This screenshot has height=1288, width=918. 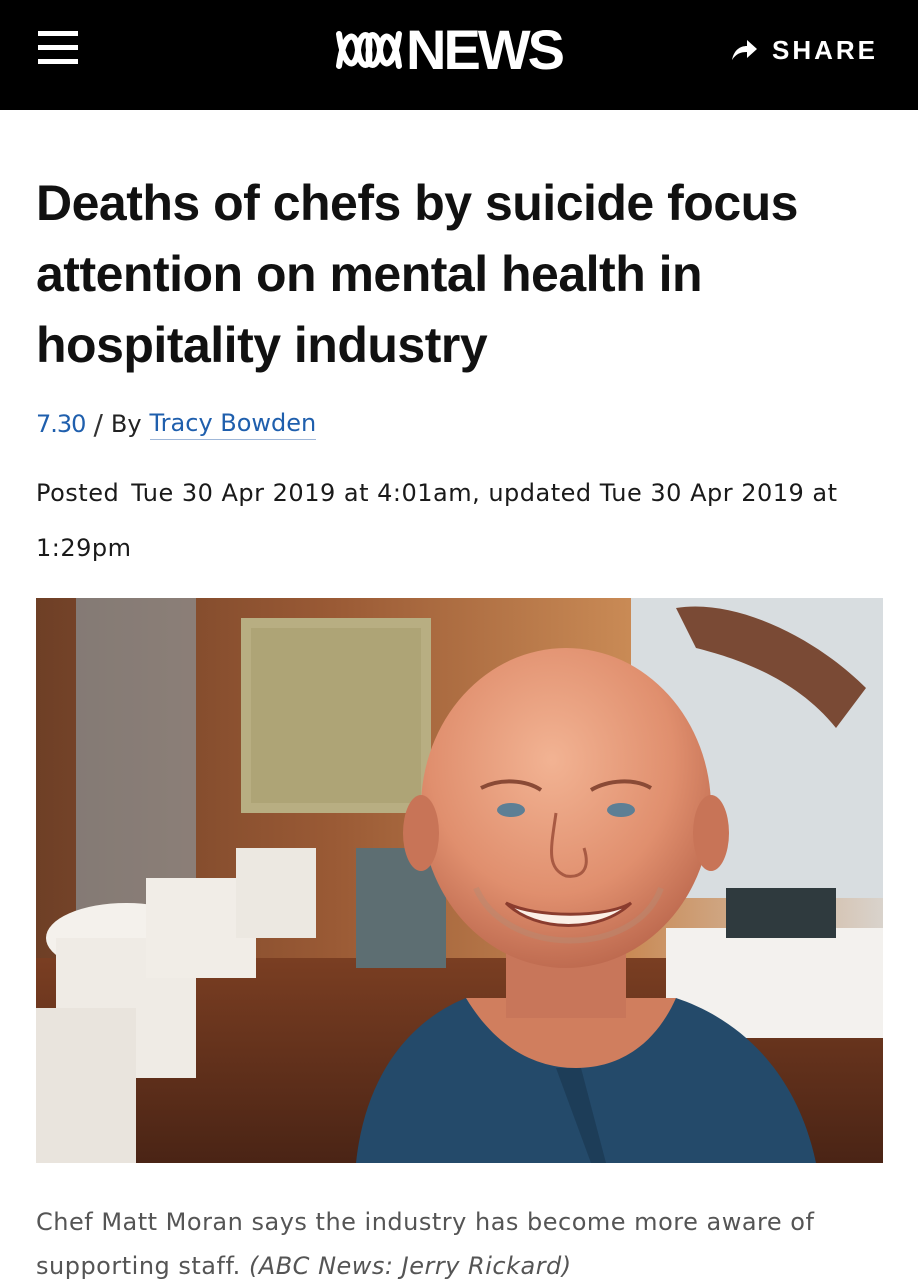 I want to click on top-bar: NEWS SHARE, so click(x=459, y=55).